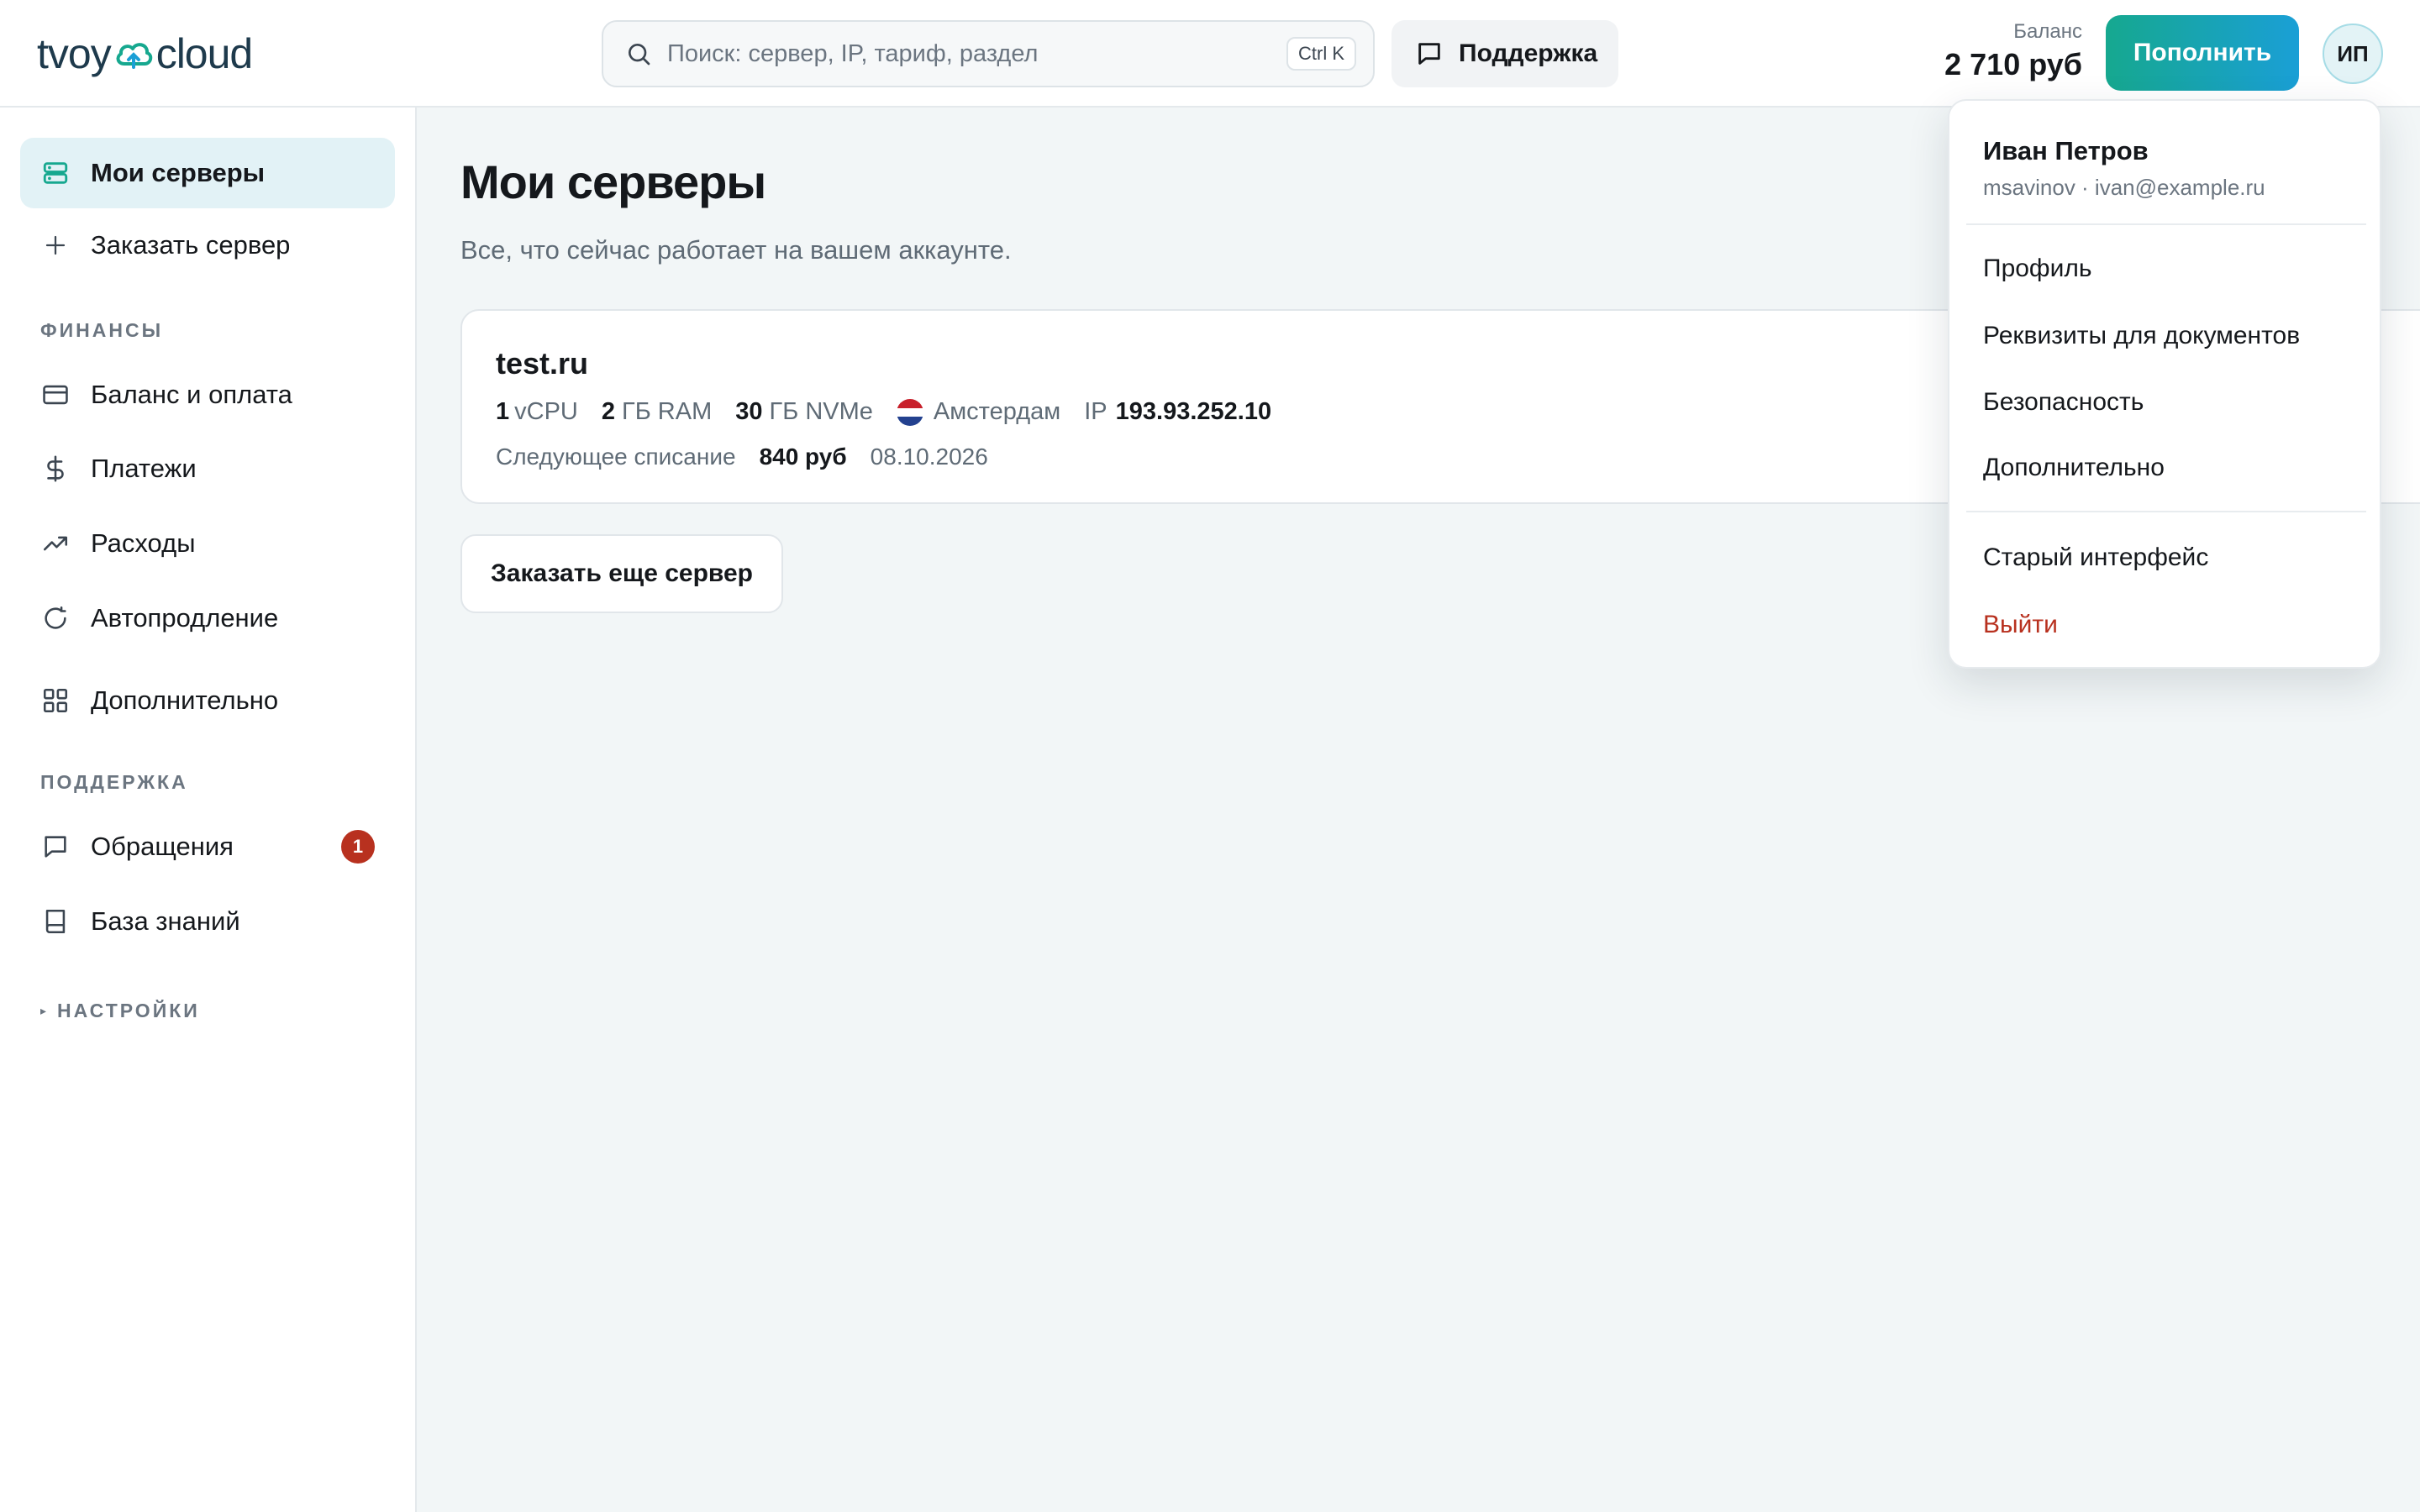 The width and height of the screenshot is (2420, 1512). I want to click on search-input: Поиск: сервер, IP, тариф, раздел Ctrl K, so click(989, 53).